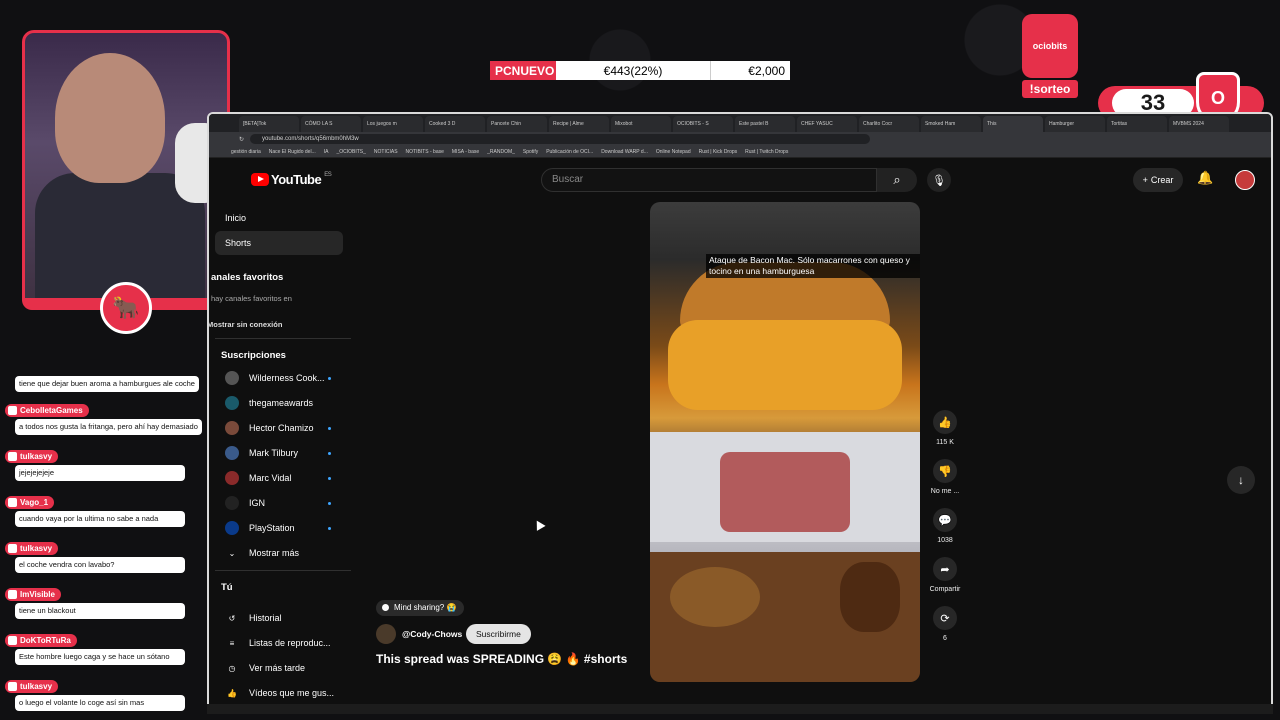 This screenshot has height=720, width=1280. I want to click on chat-user: DoKToRTuRa, so click(41, 640).